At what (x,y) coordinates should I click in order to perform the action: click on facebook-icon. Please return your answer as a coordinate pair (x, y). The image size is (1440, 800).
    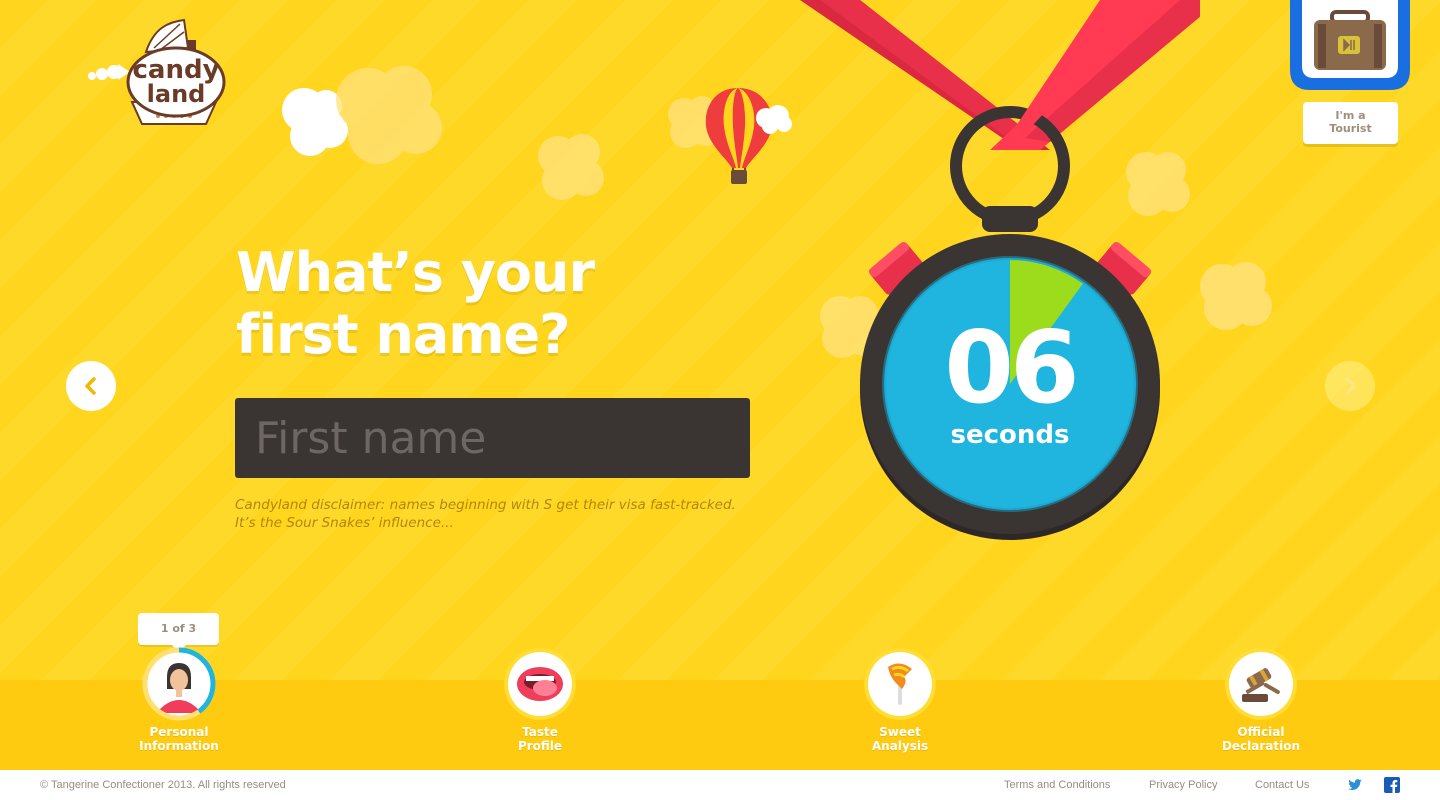
    Looking at the image, I should click on (1392, 785).